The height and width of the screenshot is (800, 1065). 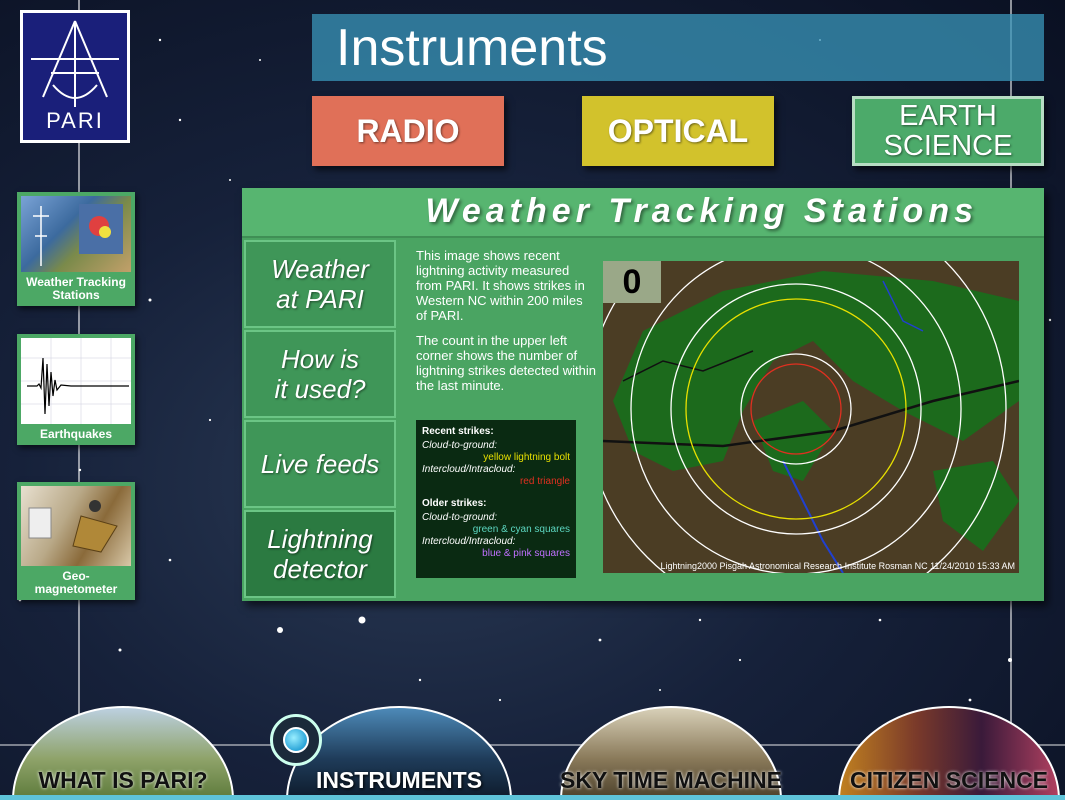 What do you see at coordinates (949, 780) in the screenshot?
I see `nav-label: CITIZEN SCIENCE` at bounding box center [949, 780].